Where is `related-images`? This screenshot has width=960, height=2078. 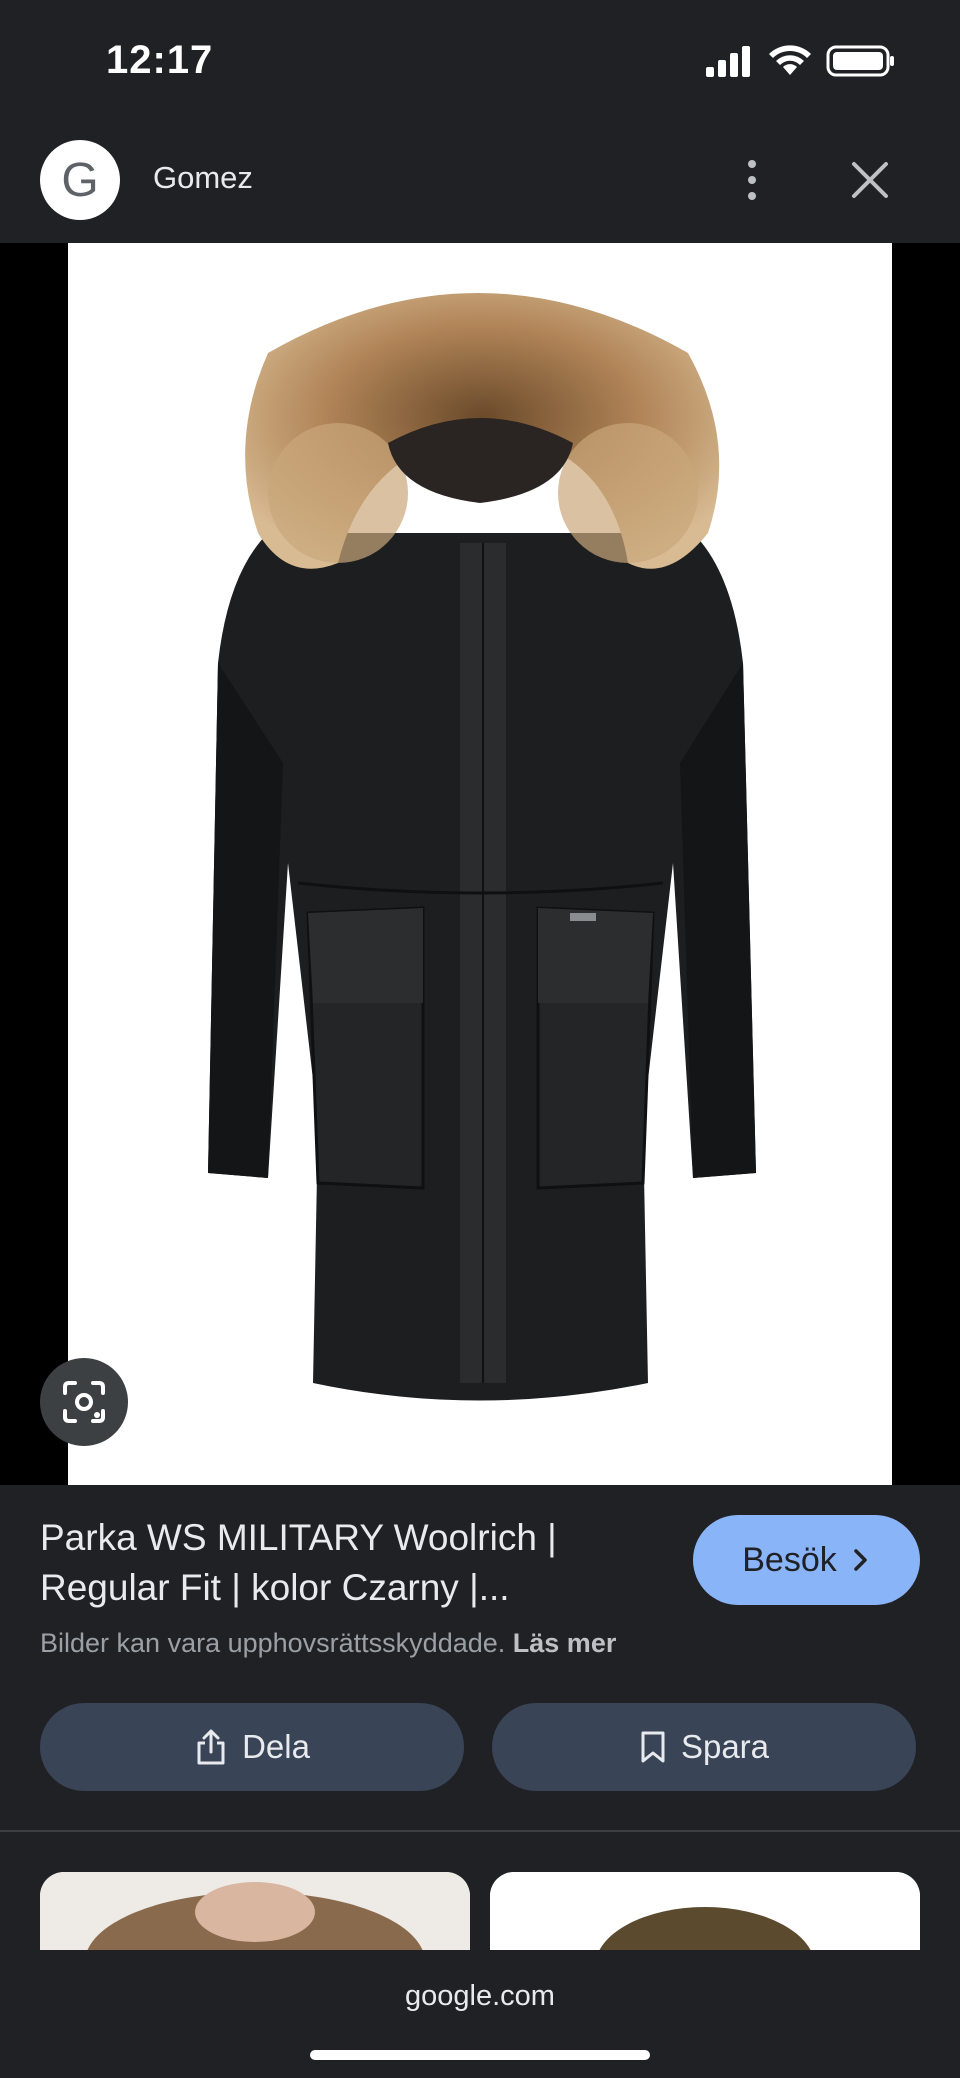
related-images is located at coordinates (480, 1891).